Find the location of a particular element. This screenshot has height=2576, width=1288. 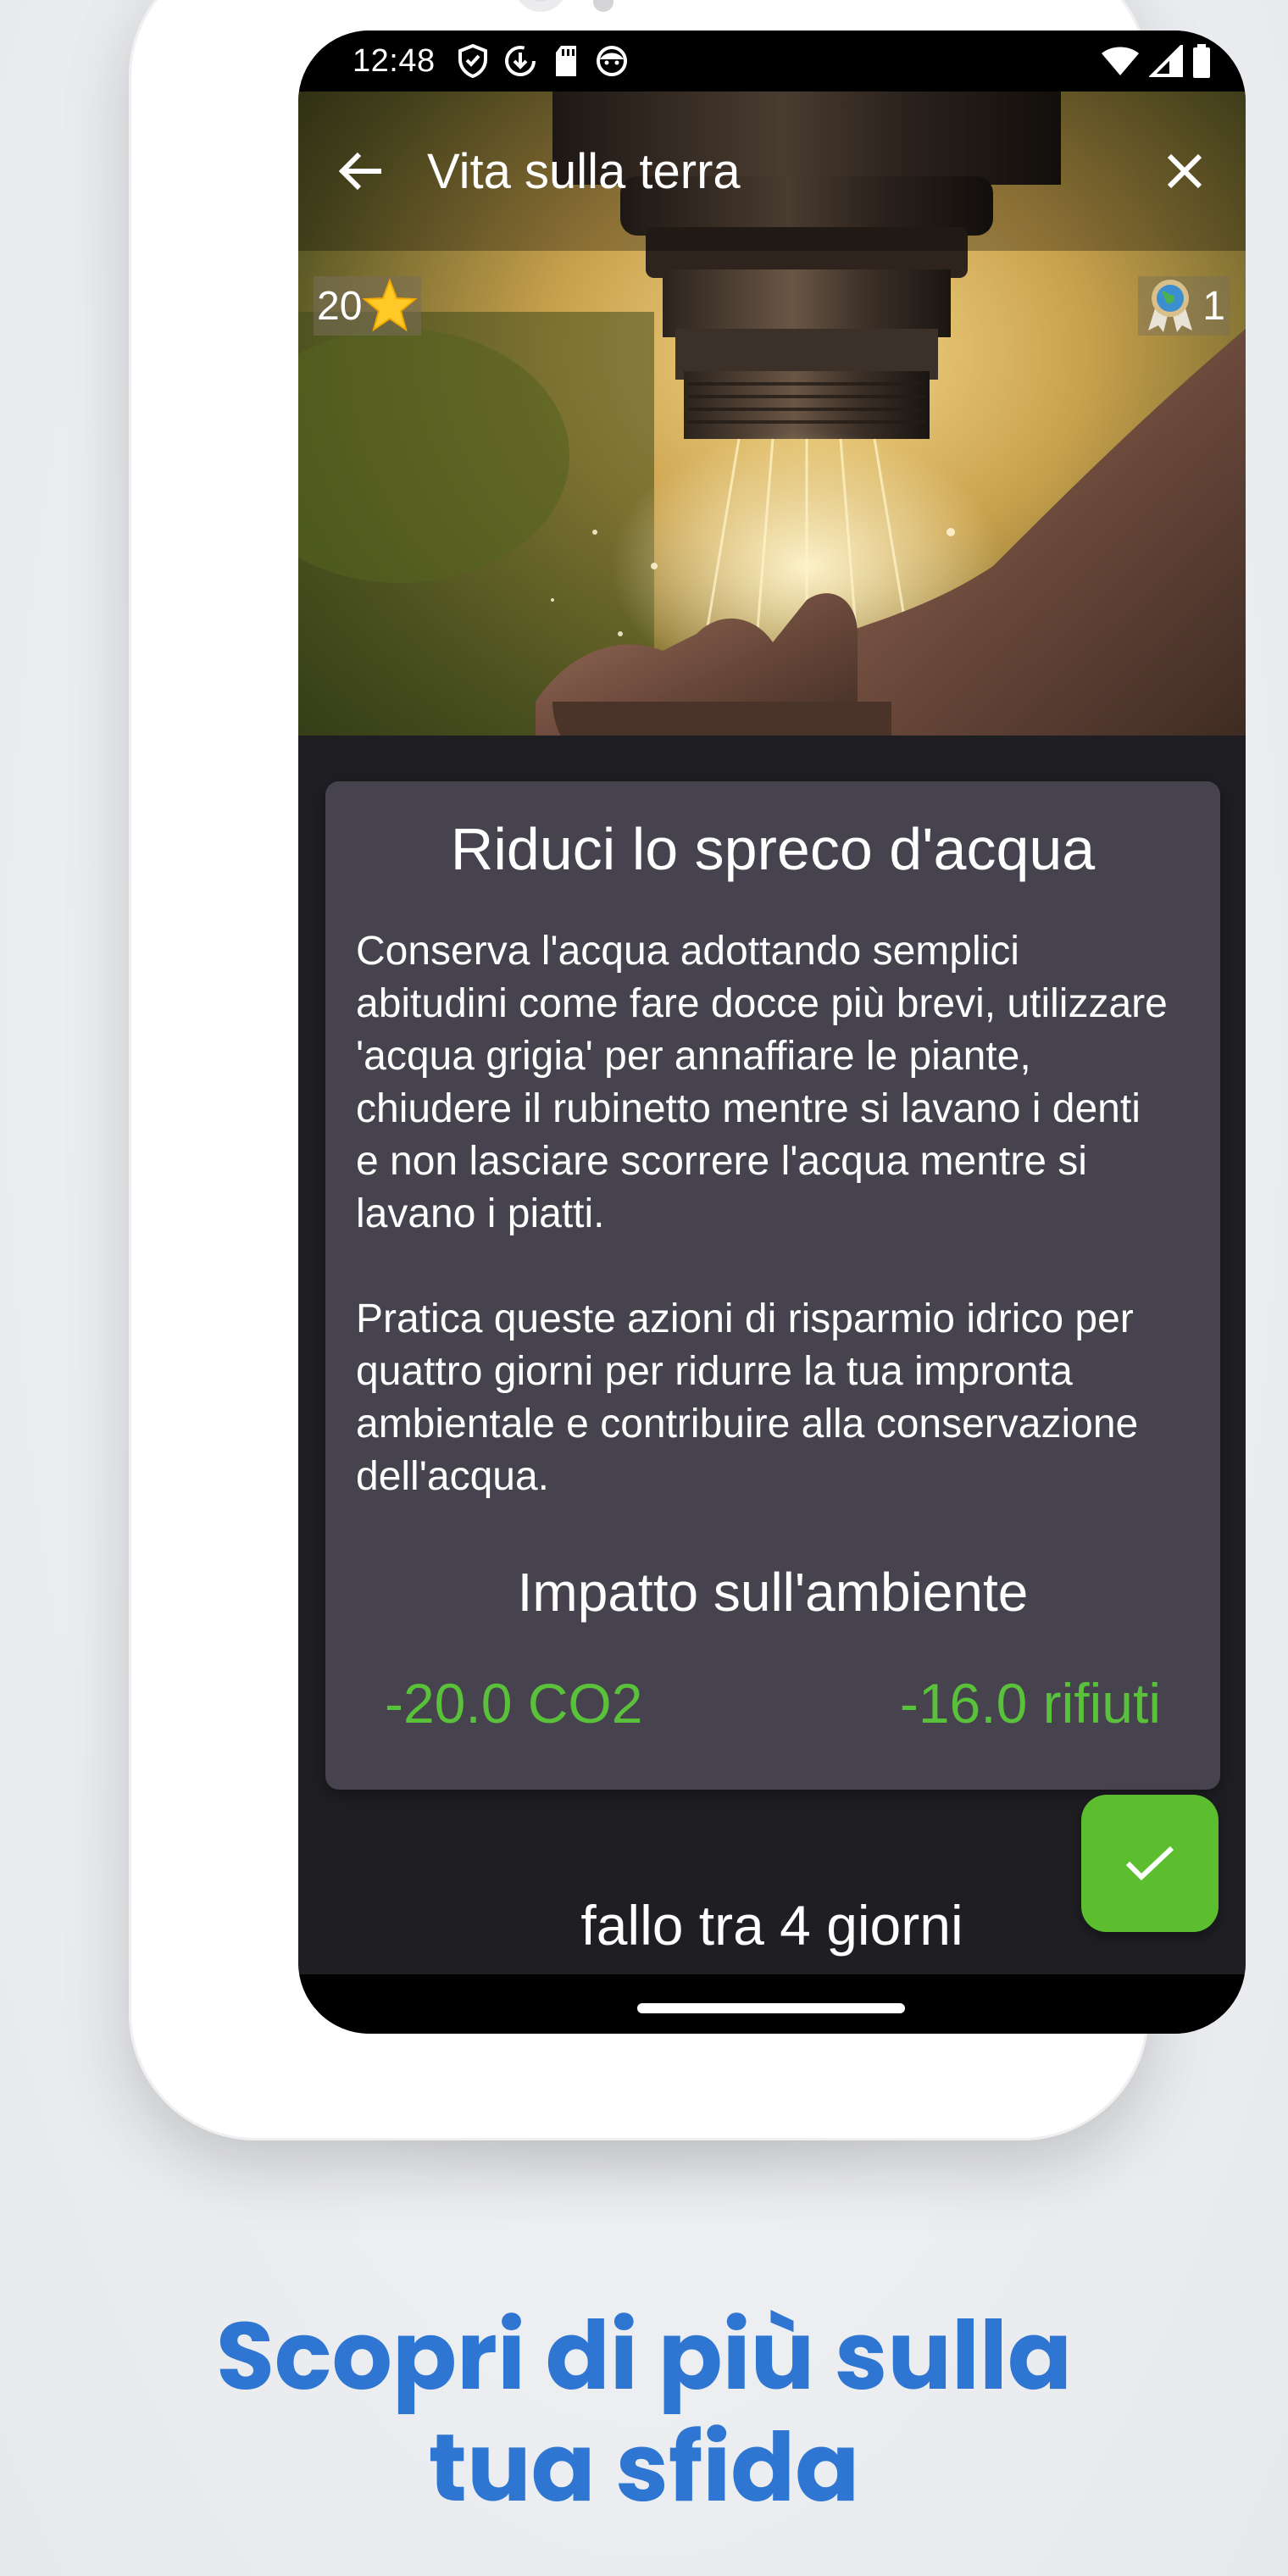

arrow-left-icon is located at coordinates (359, 171).